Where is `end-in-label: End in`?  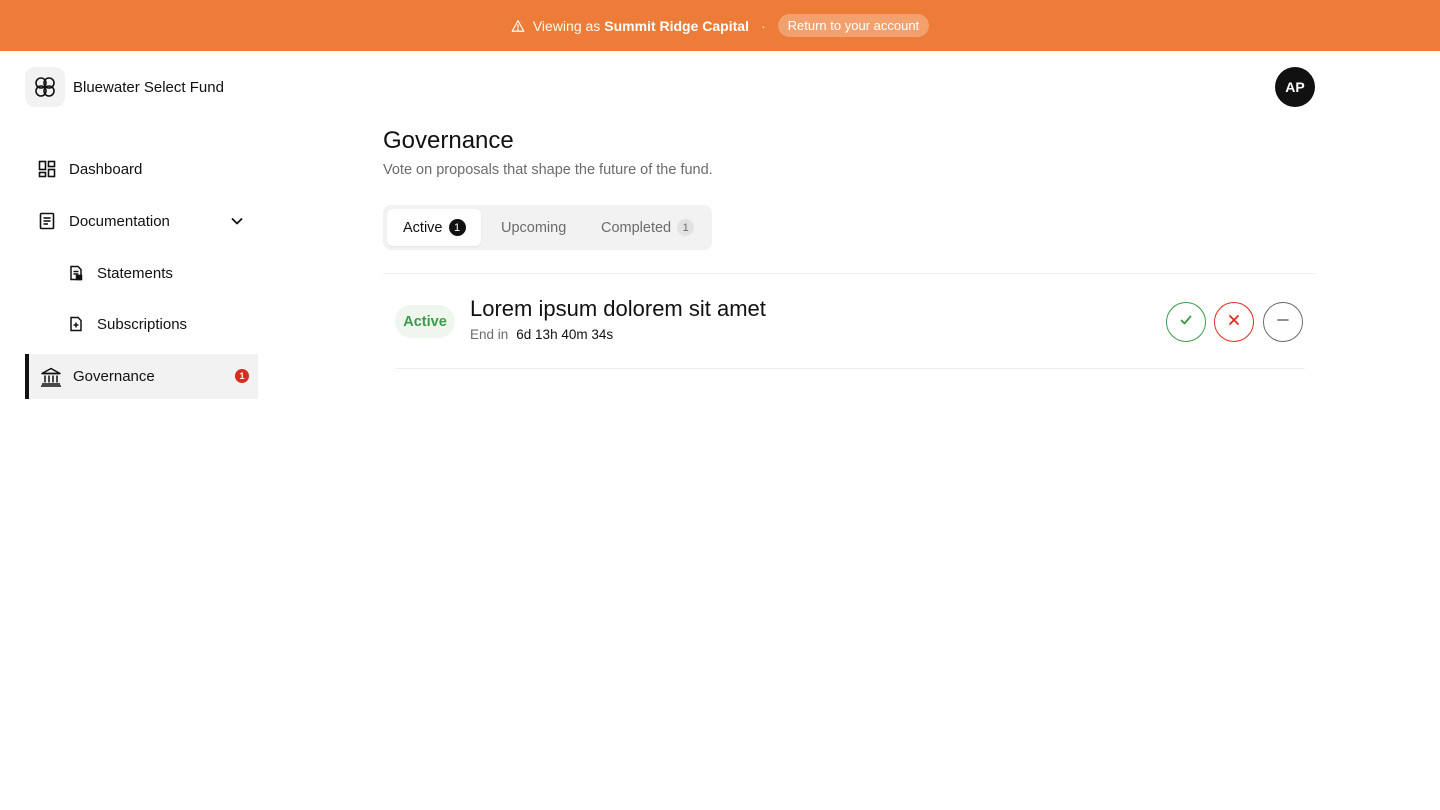 end-in-label: End in is located at coordinates (489, 334).